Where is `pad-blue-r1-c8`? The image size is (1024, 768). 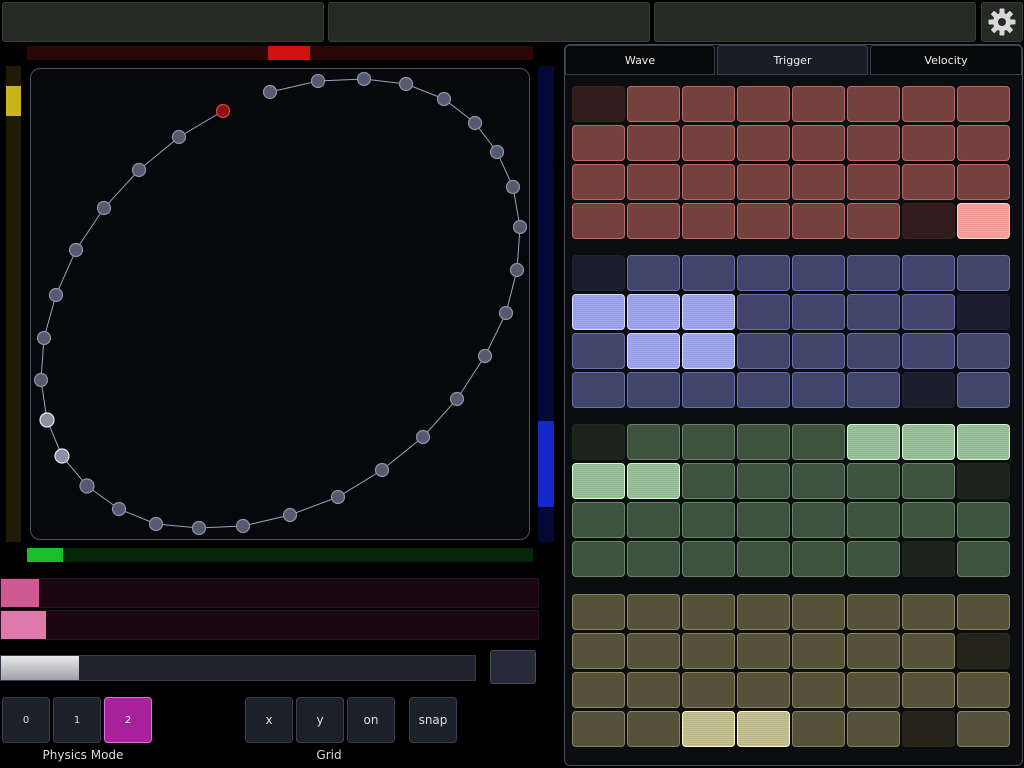
pad-blue-r1-c8 is located at coordinates (983, 273).